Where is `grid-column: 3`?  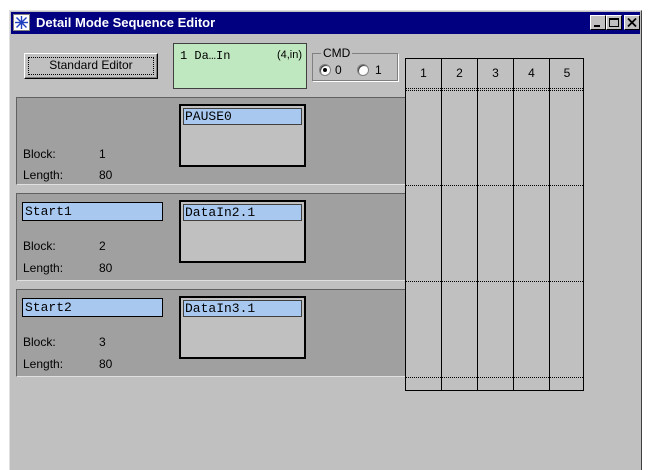 grid-column: 3 is located at coordinates (496, 224).